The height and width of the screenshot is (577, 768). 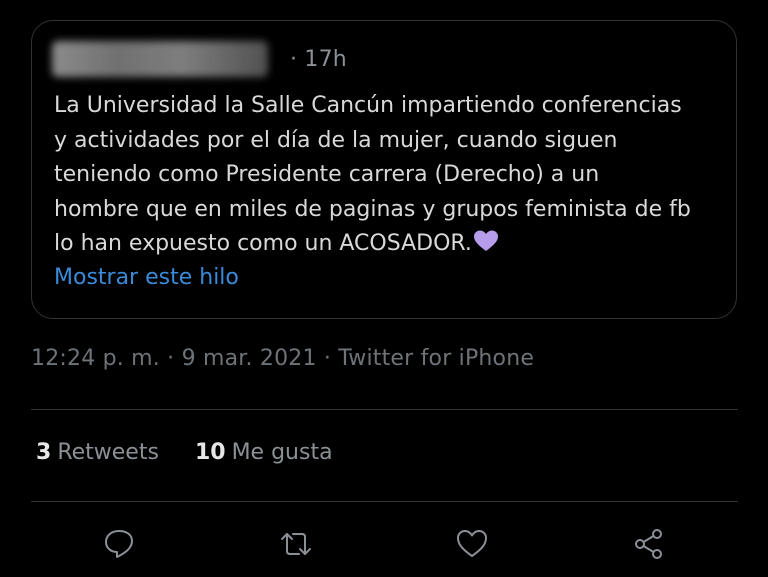 I want to click on tweet-source-link: Twitter for iPhone, so click(x=436, y=358).